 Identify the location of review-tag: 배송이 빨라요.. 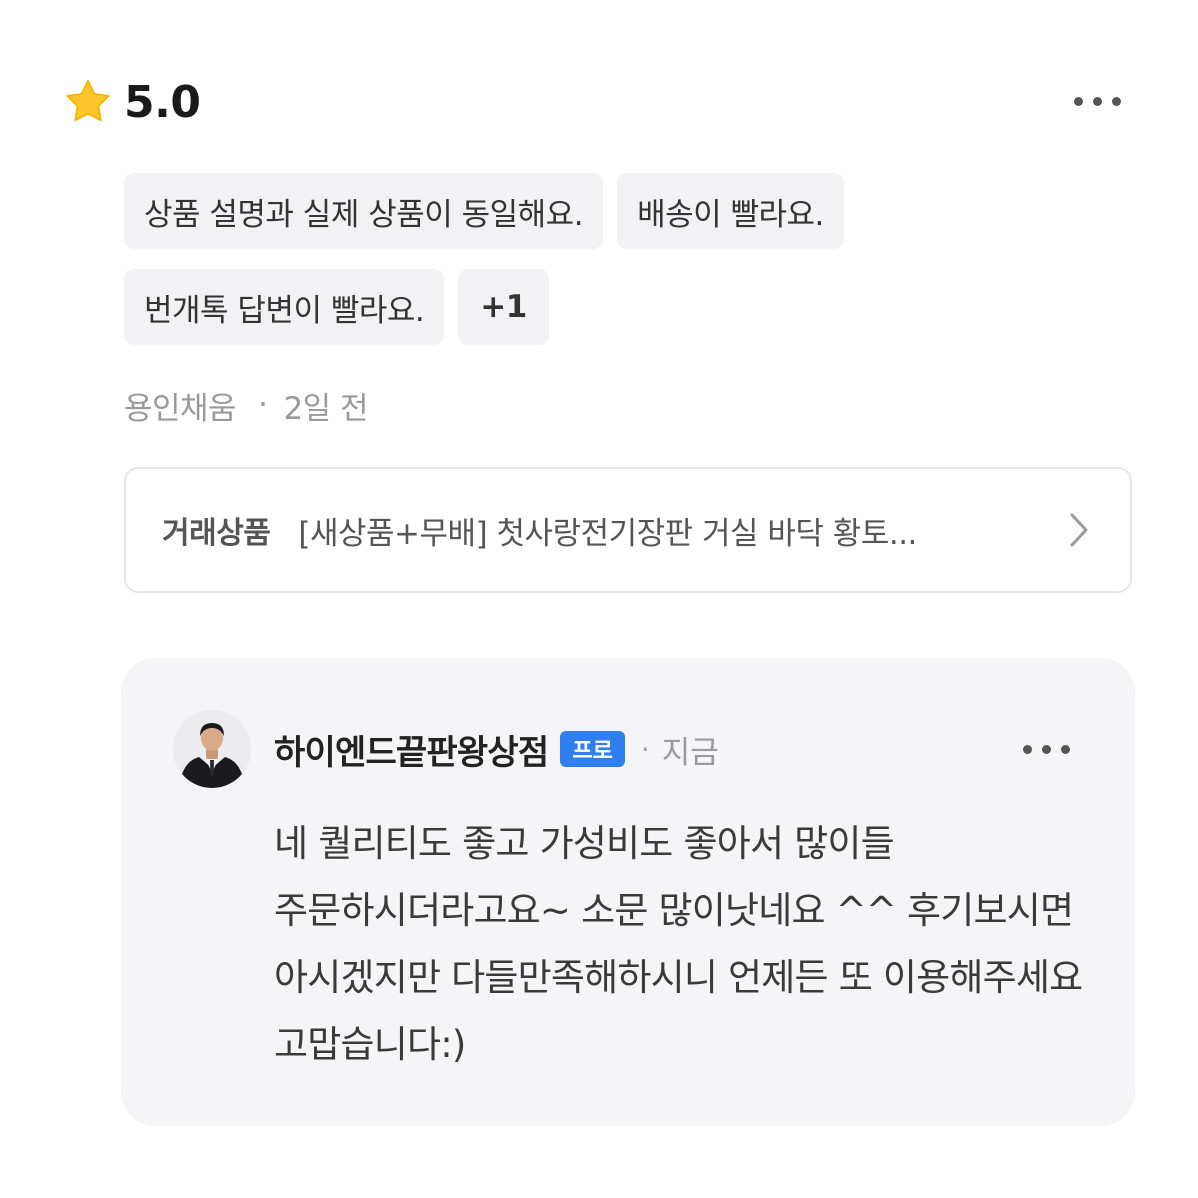
(730, 211).